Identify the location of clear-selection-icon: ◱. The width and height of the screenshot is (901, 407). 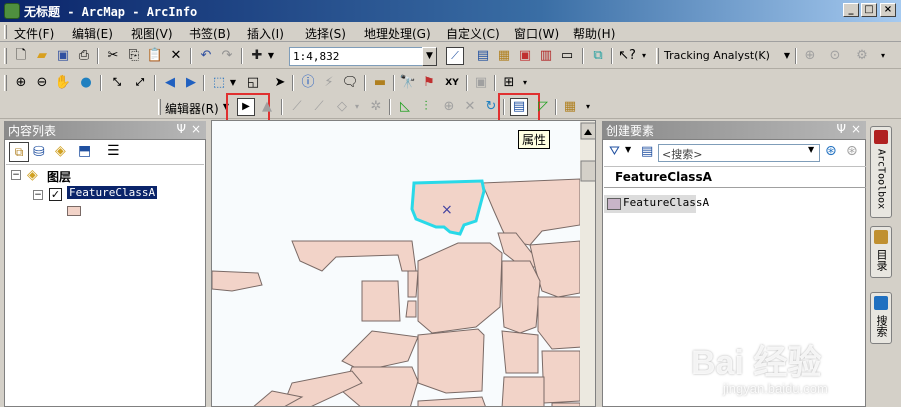
(253, 83).